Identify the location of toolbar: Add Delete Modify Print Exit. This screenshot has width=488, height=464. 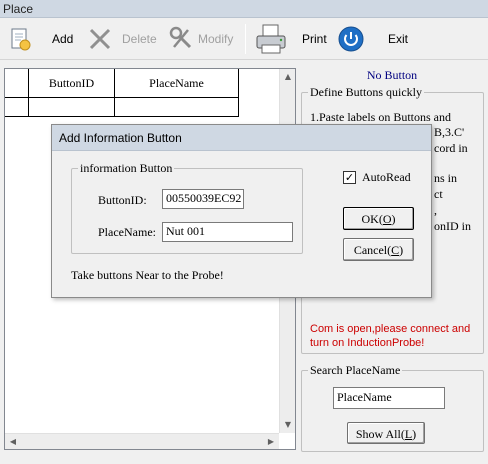
(244, 39).